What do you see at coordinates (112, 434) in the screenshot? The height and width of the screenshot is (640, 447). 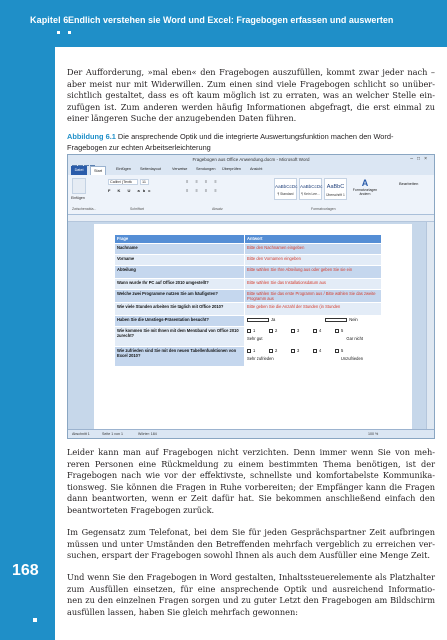 I see `status-pages: Seite 1 von 1` at bounding box center [112, 434].